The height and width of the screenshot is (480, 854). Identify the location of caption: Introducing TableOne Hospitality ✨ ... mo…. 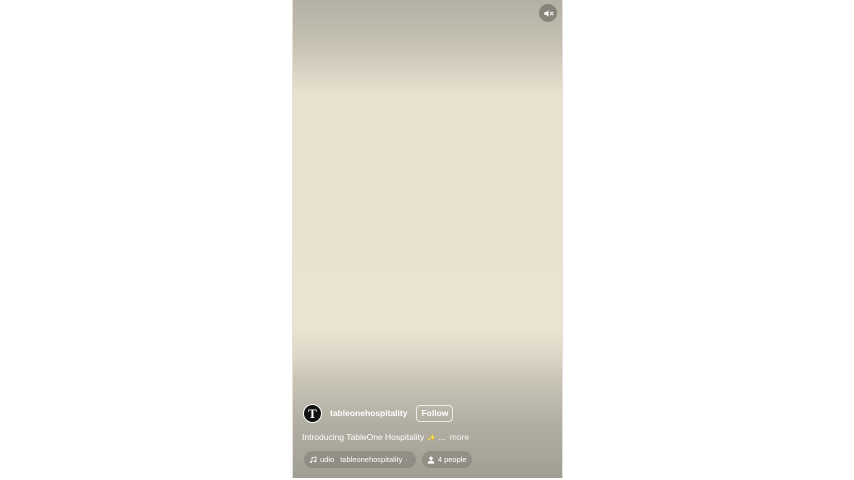
(385, 437).